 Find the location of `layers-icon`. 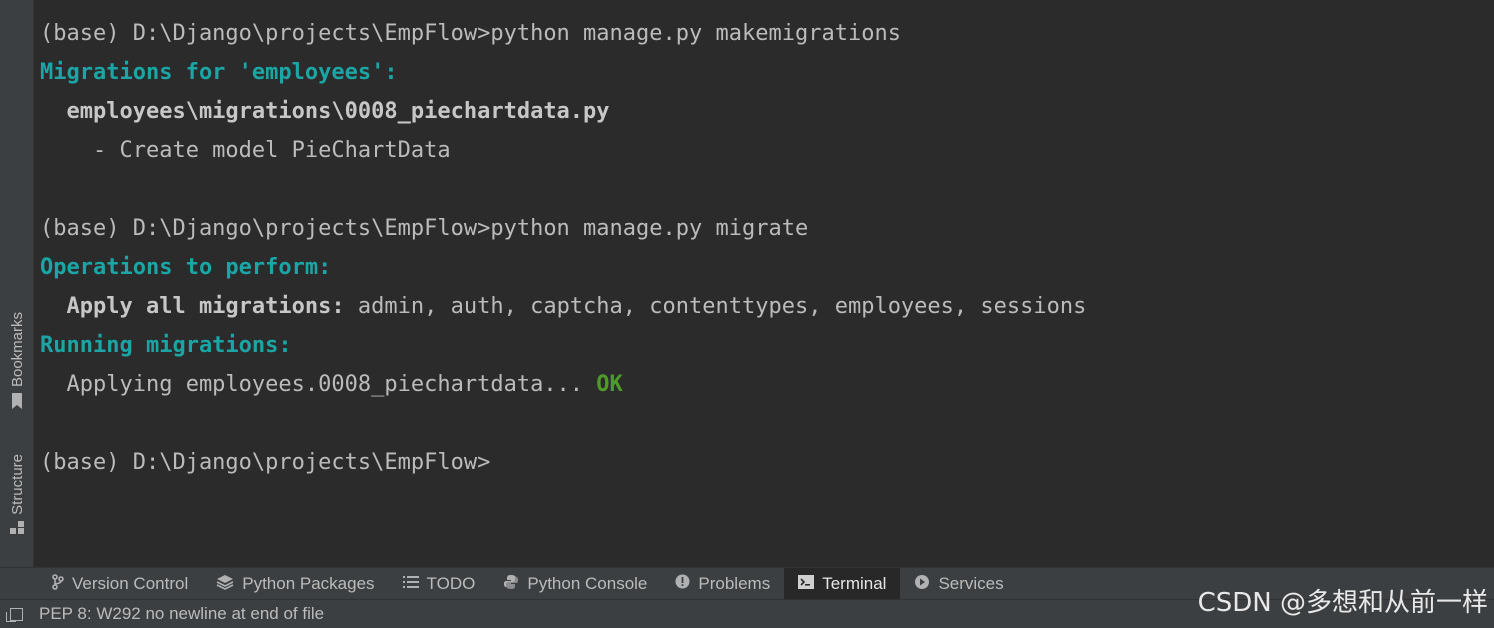

layers-icon is located at coordinates (225, 584).